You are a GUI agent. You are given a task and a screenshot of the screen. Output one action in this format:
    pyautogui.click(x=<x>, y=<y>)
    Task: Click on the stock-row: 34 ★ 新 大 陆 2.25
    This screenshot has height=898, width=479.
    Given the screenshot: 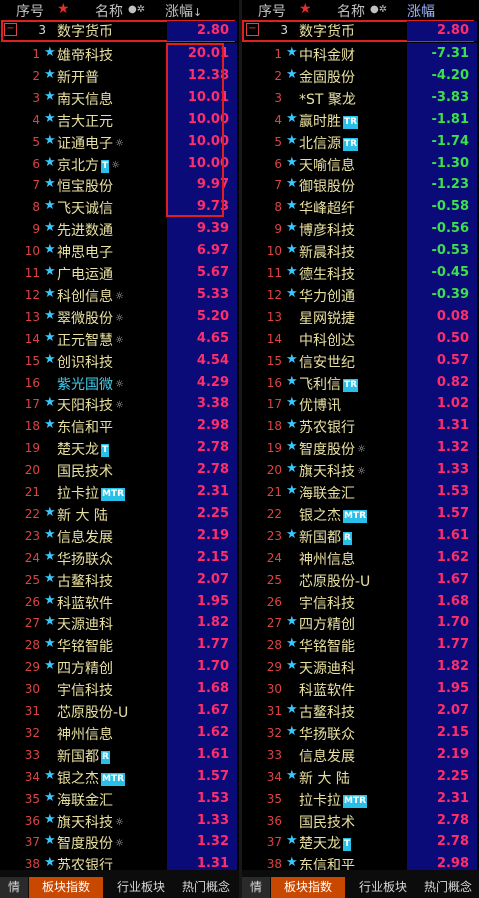 What is the action you would take?
    pyautogui.click(x=360, y=776)
    